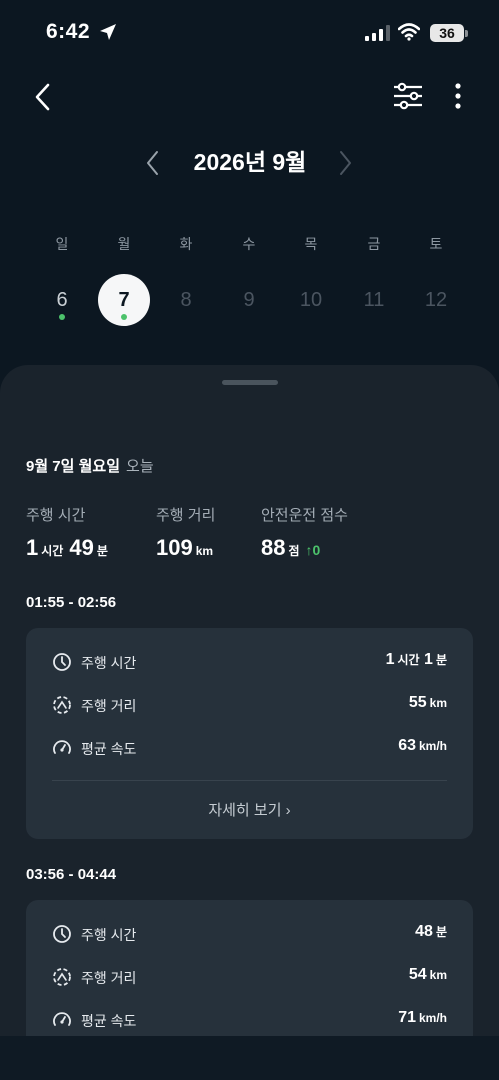 This screenshot has height=1080, width=499. Describe the element at coordinates (32, 547) in the screenshot. I see `drive-hours: 1` at that location.